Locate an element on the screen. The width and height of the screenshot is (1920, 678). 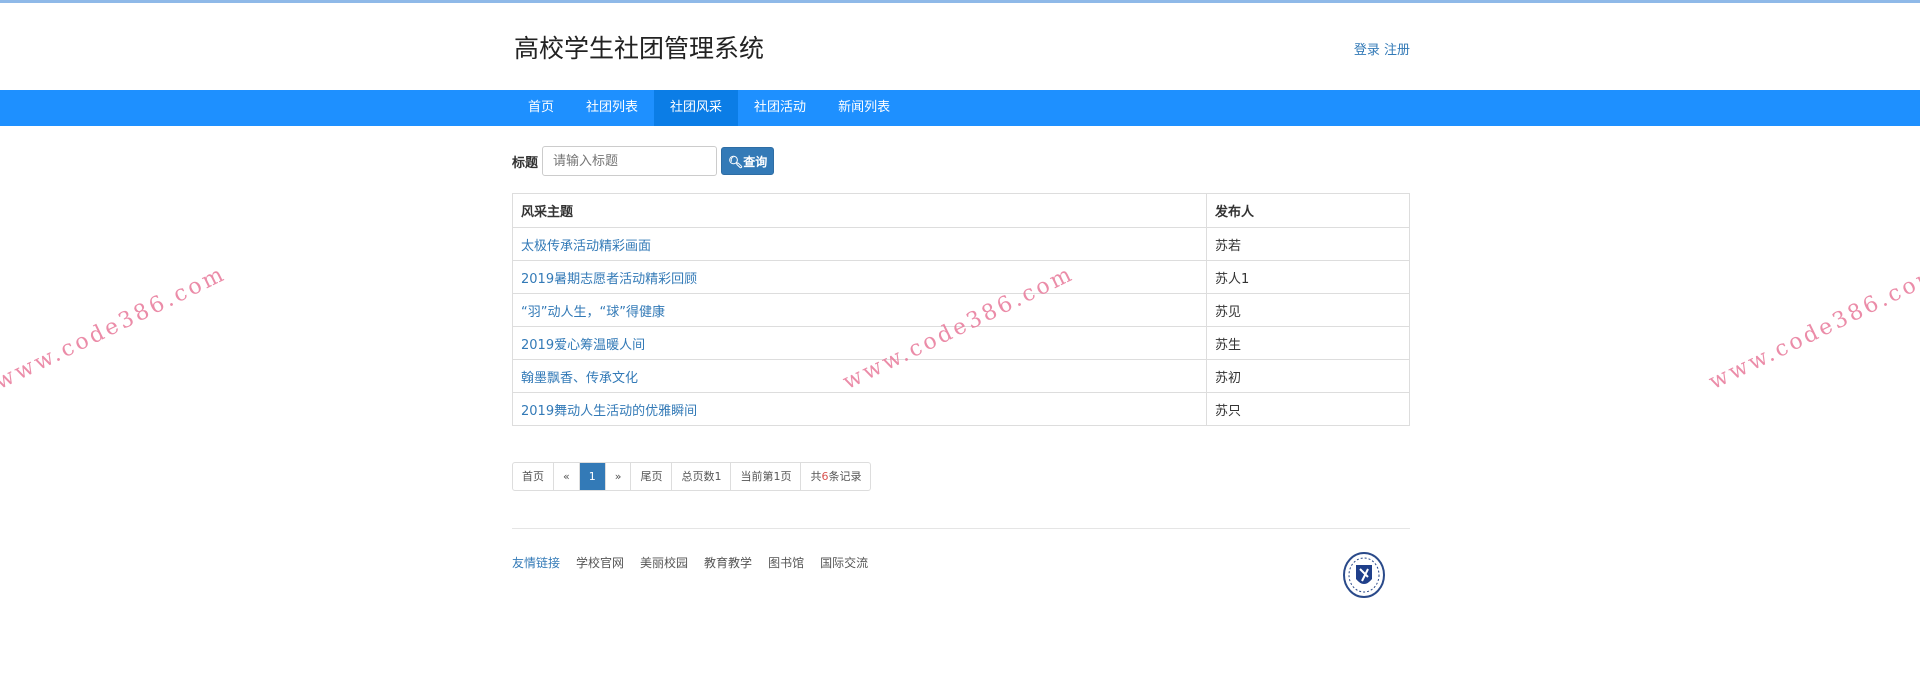
topic-cell: 2019爱心筹温暖人间 is located at coordinates (859, 343).